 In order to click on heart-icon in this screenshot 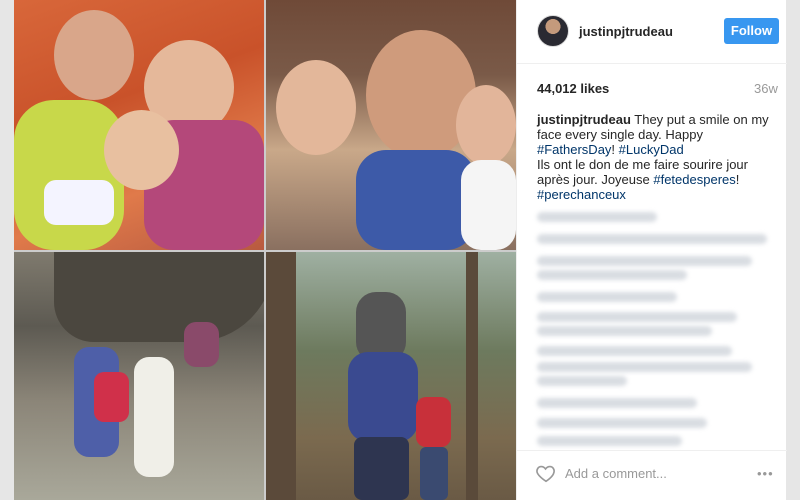, I will do `click(546, 473)`.